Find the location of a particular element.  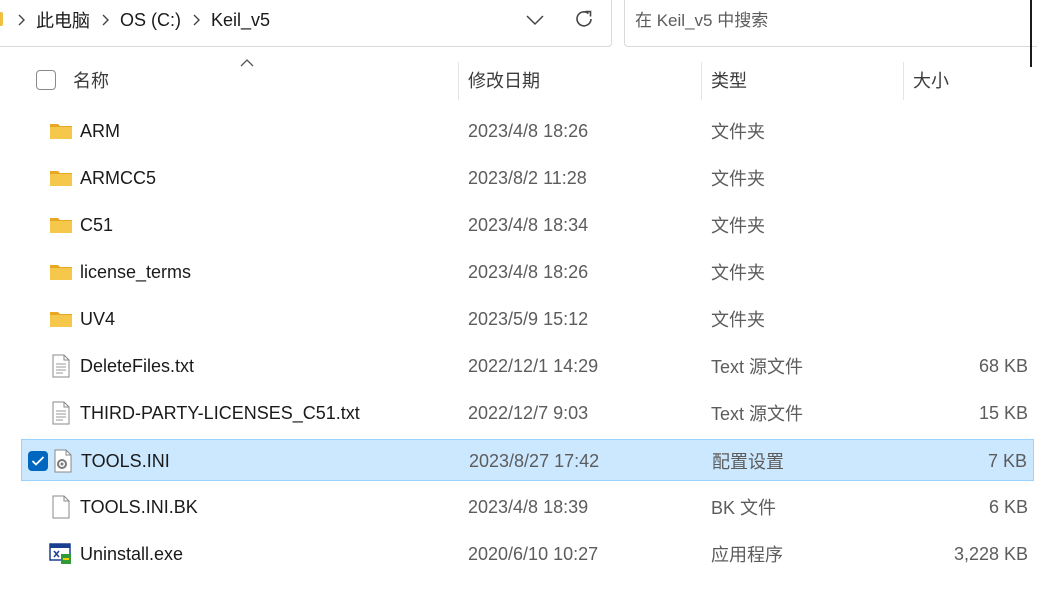

file-type: 应用程序 is located at coordinates (747, 555).